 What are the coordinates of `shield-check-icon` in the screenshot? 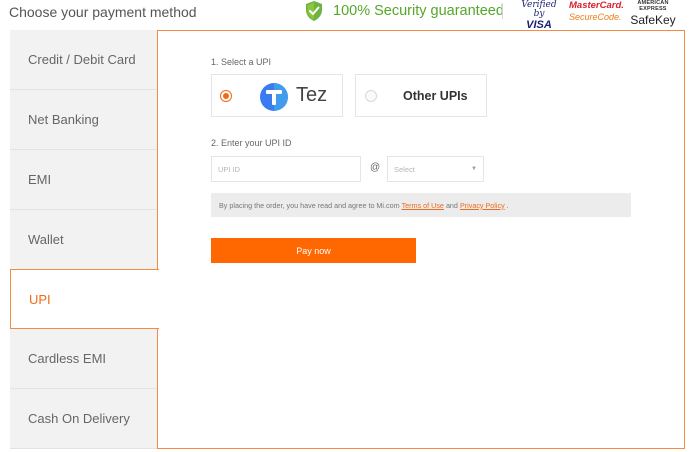 It's located at (314, 11).